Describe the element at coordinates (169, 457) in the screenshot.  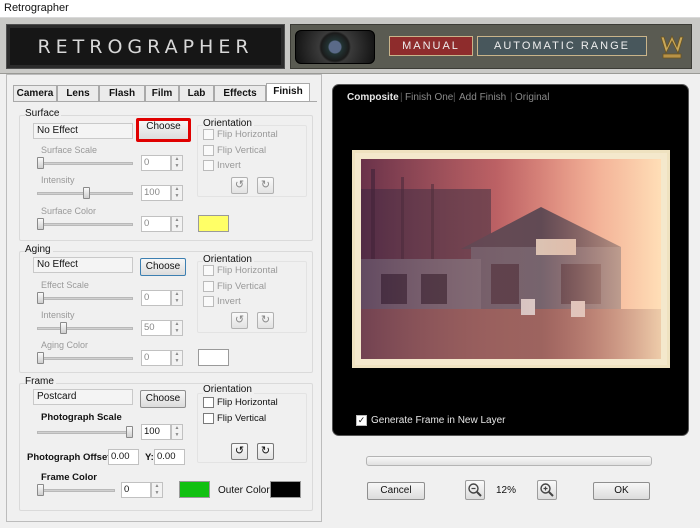
I see `frame-offset-y-input: 0.00` at that location.